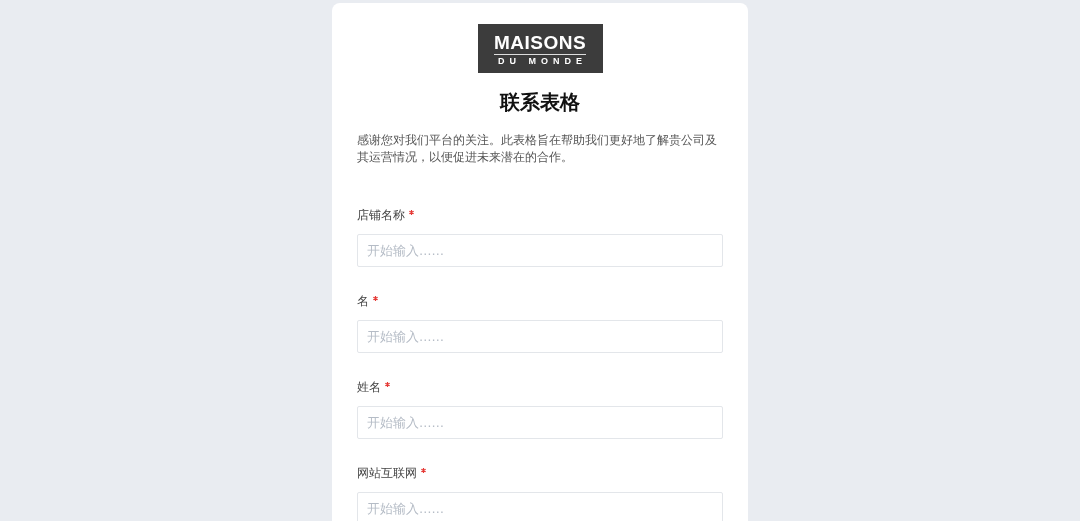  What do you see at coordinates (539, 102) in the screenshot?
I see `form-title: 联系表格` at bounding box center [539, 102].